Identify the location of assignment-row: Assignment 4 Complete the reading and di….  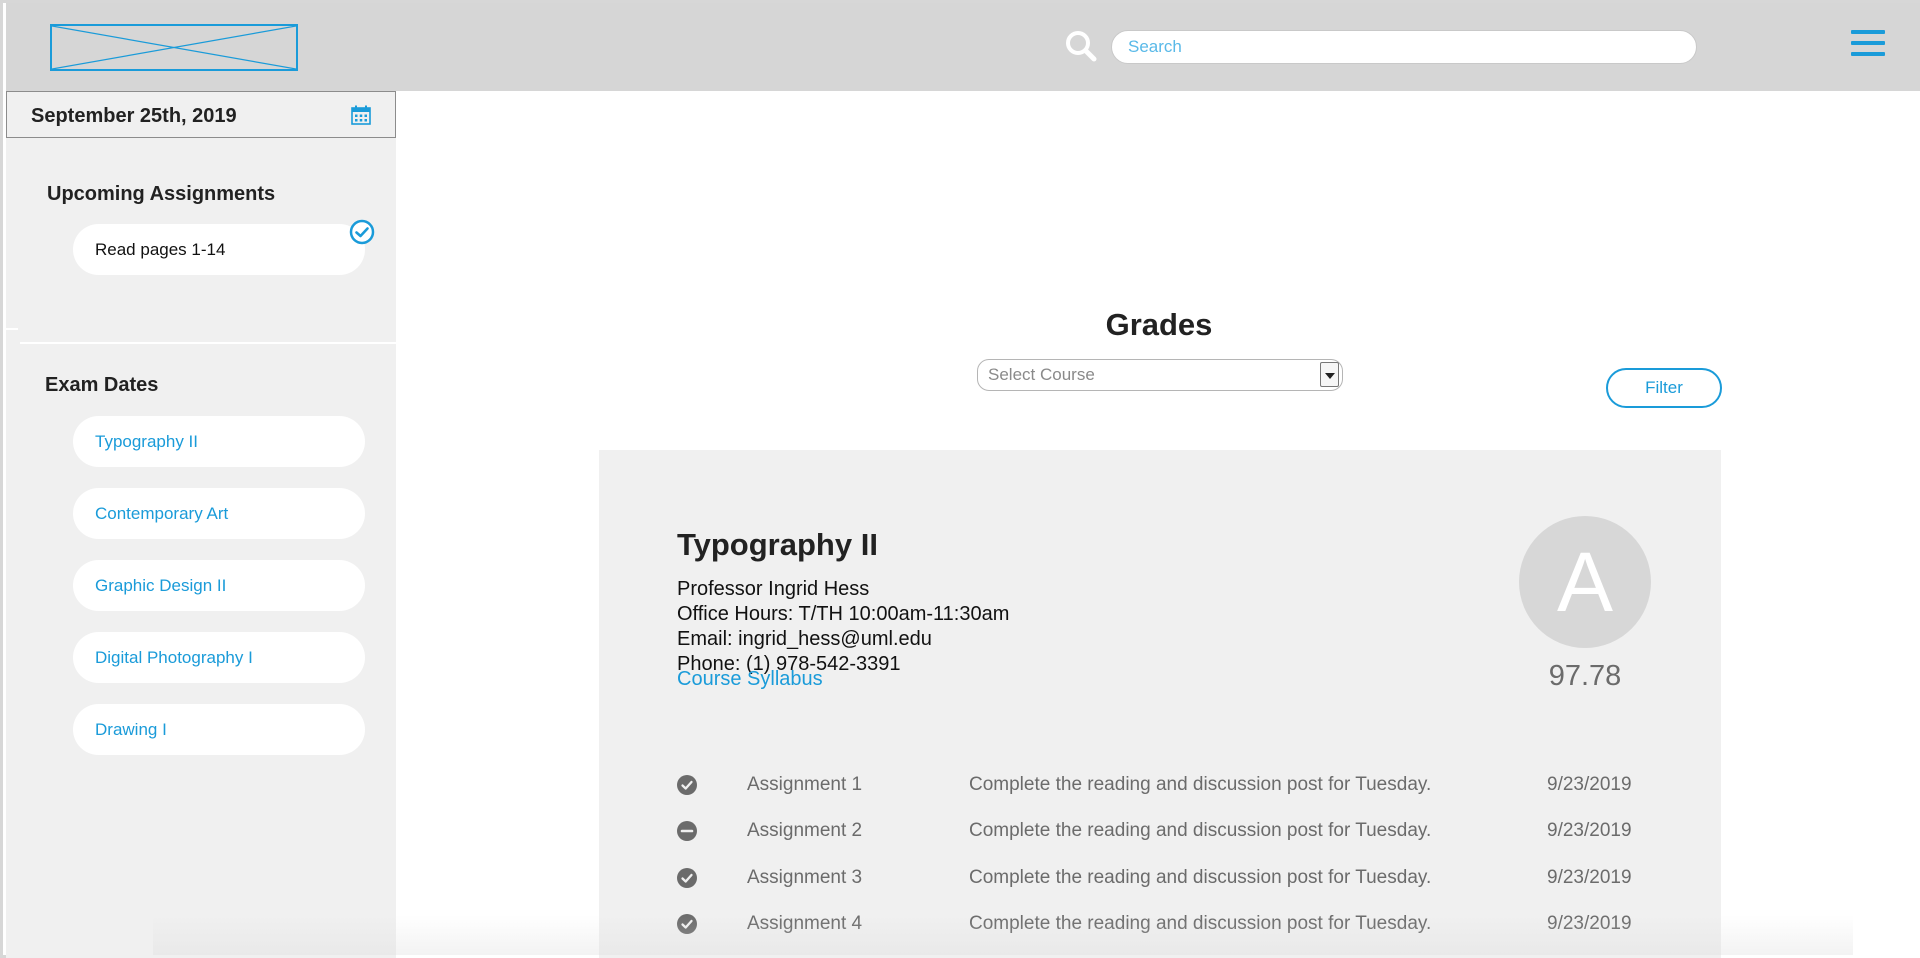
(1177, 925).